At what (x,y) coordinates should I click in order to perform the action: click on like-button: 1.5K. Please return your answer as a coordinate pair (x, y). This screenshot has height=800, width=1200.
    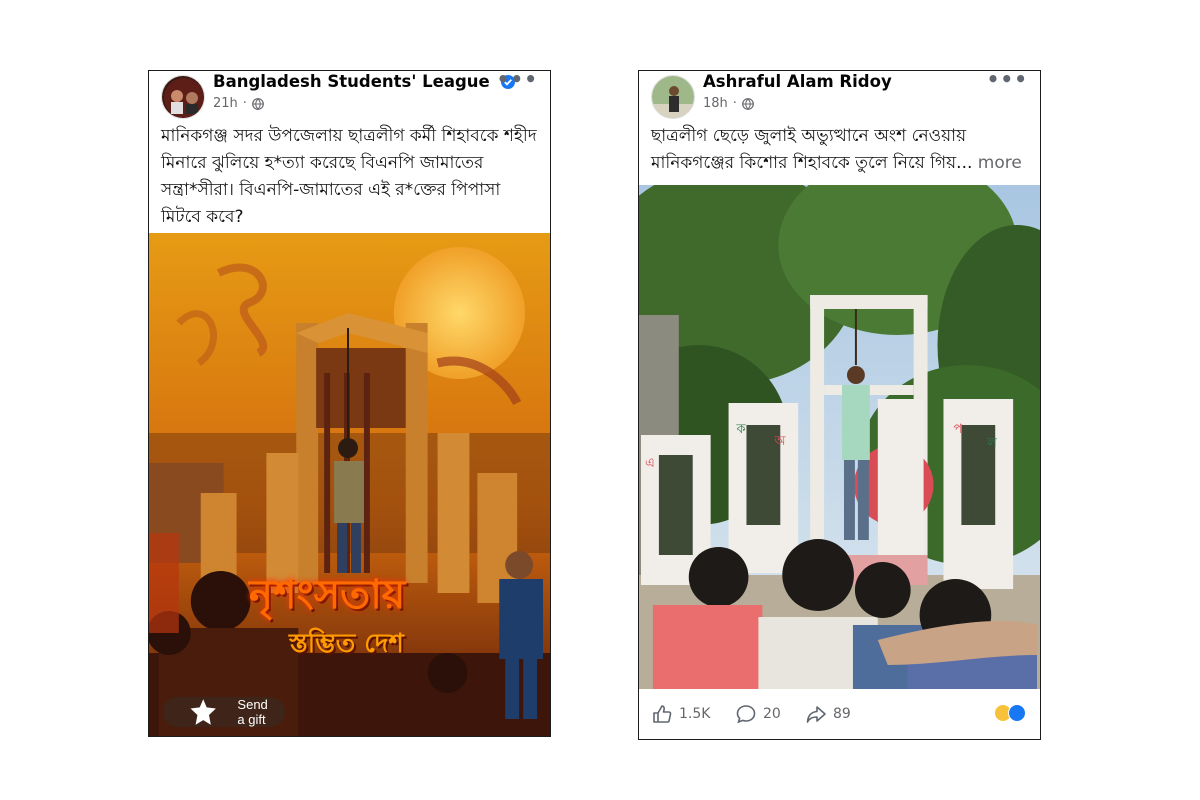
    Looking at the image, I should click on (680, 714).